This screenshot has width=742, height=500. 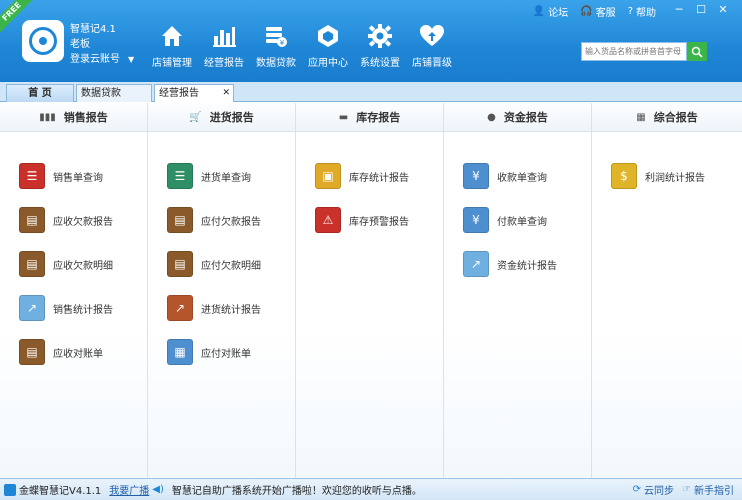 I want to click on report-item: ¥ 付款单查询, so click(x=517, y=220).